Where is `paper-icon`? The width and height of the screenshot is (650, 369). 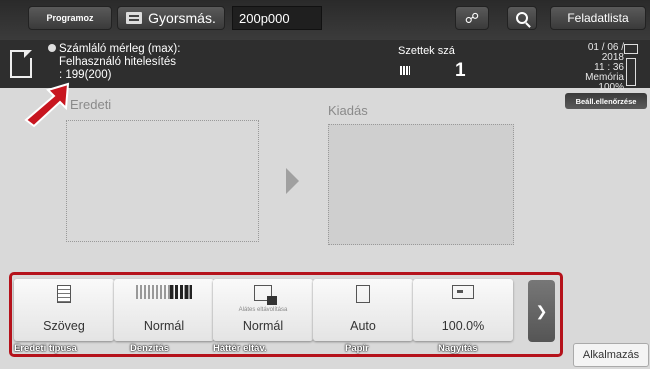
paper-icon is located at coordinates (363, 294).